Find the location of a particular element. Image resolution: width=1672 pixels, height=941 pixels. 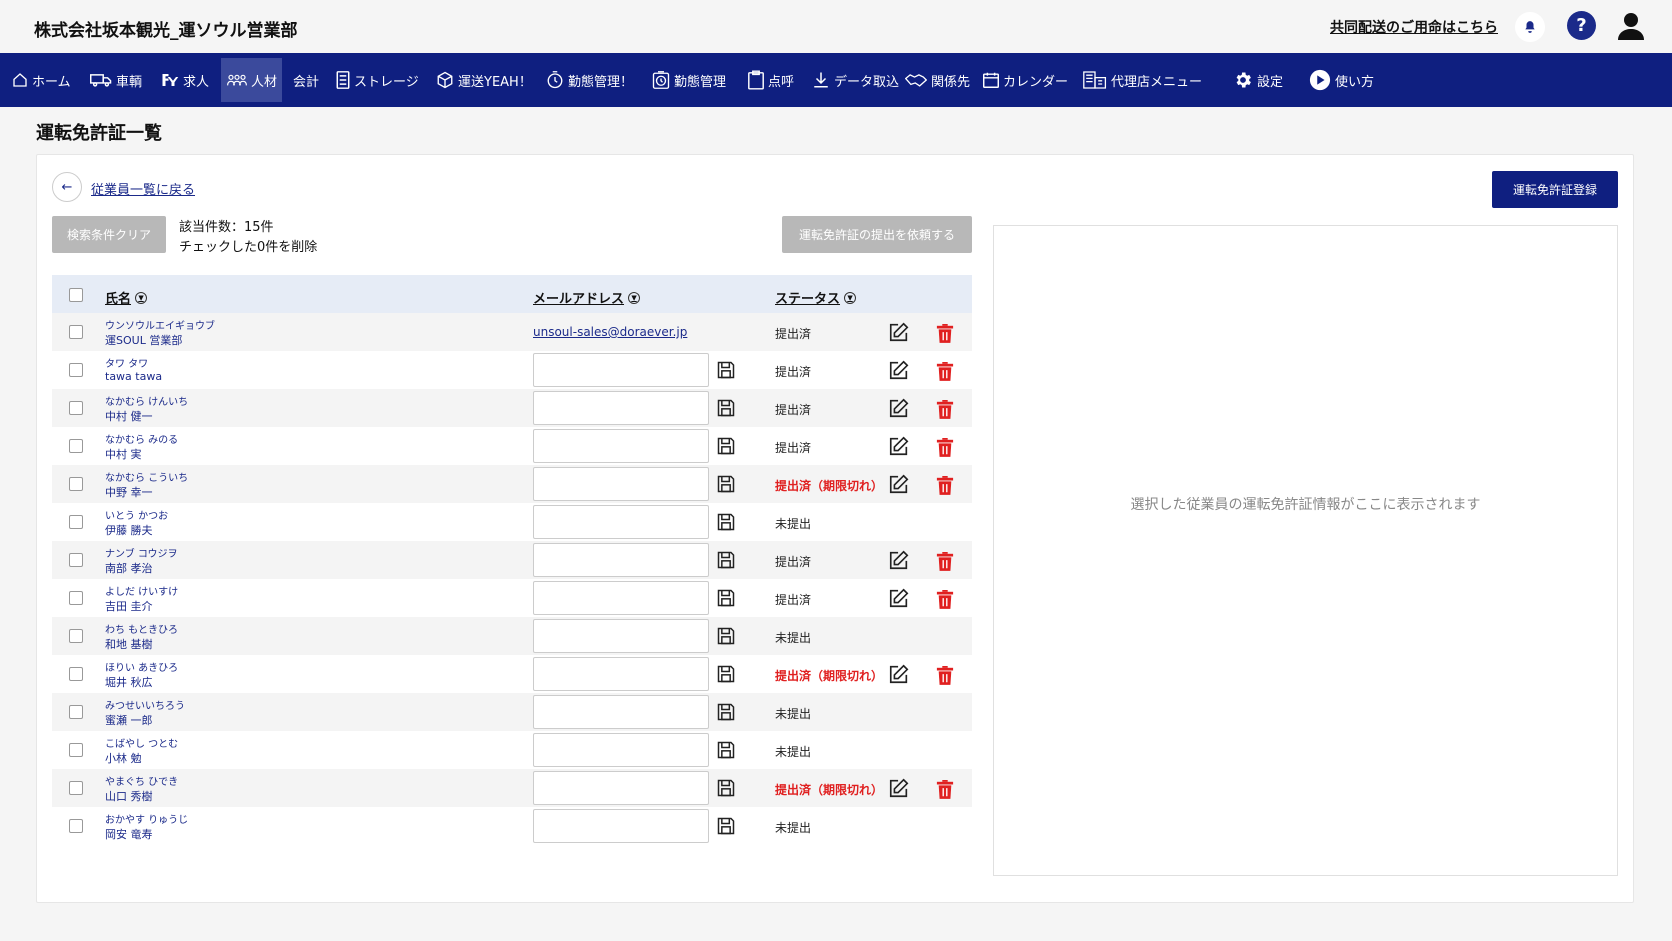

delete-checked-link: チェックした0件を削除 is located at coordinates (248, 245).